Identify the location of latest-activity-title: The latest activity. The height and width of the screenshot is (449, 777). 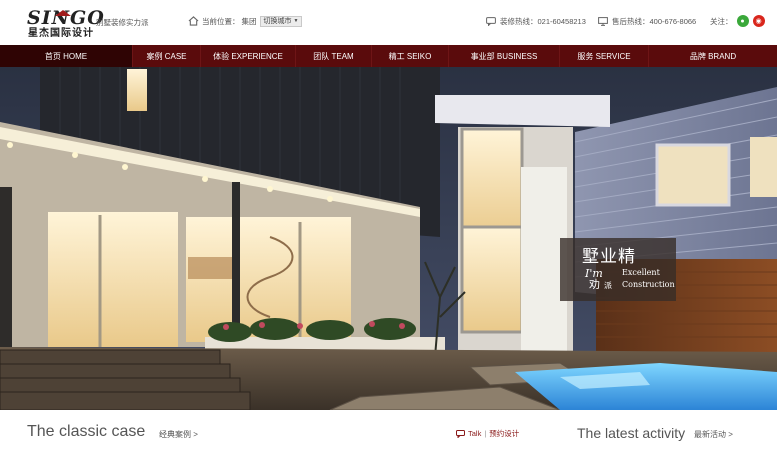
(631, 433).